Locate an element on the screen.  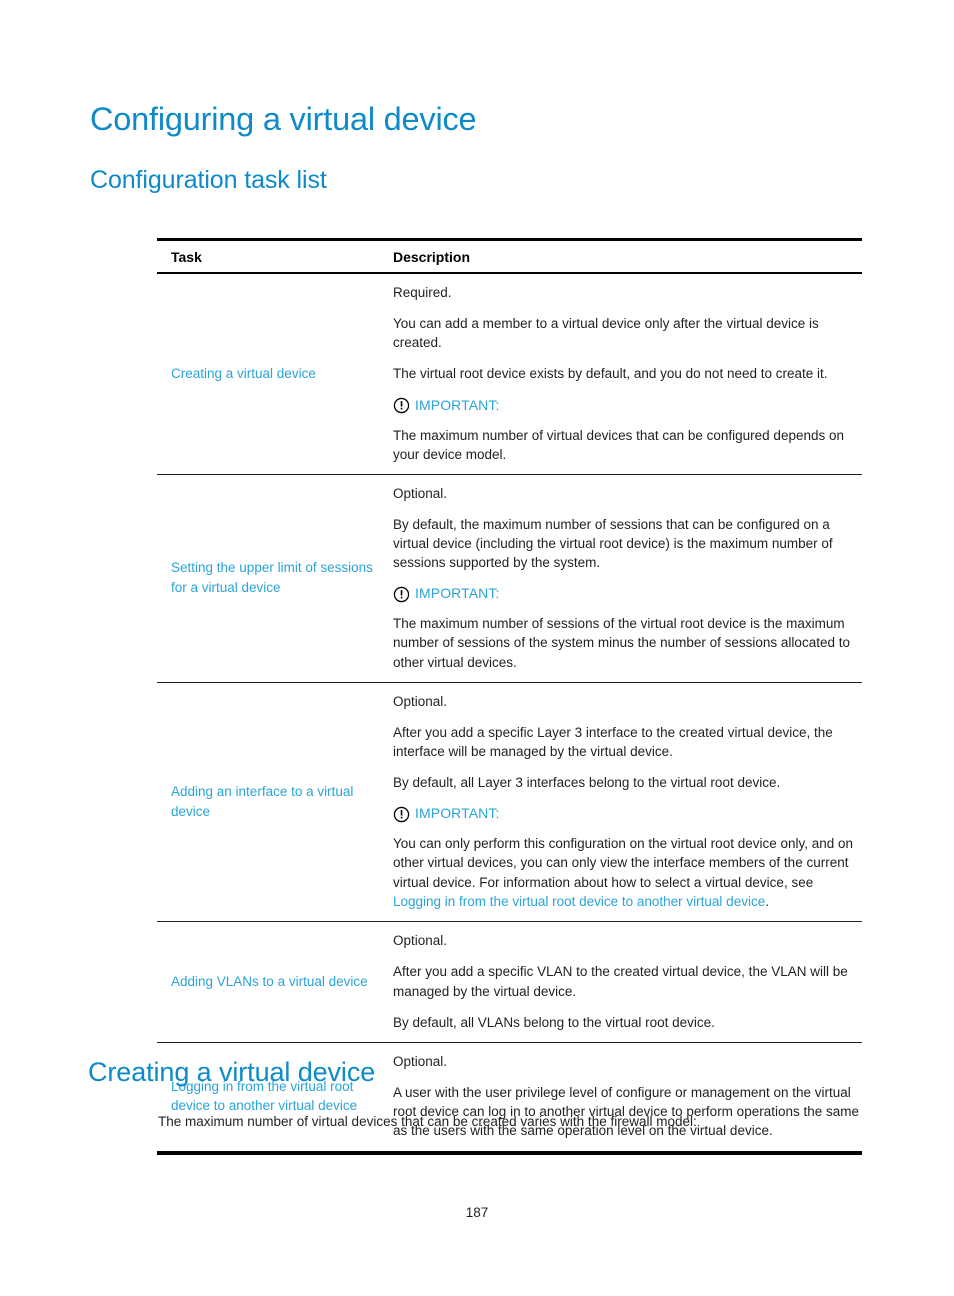
section-heading-configuration-task-list: Configuration task list is located at coordinates (208, 180).